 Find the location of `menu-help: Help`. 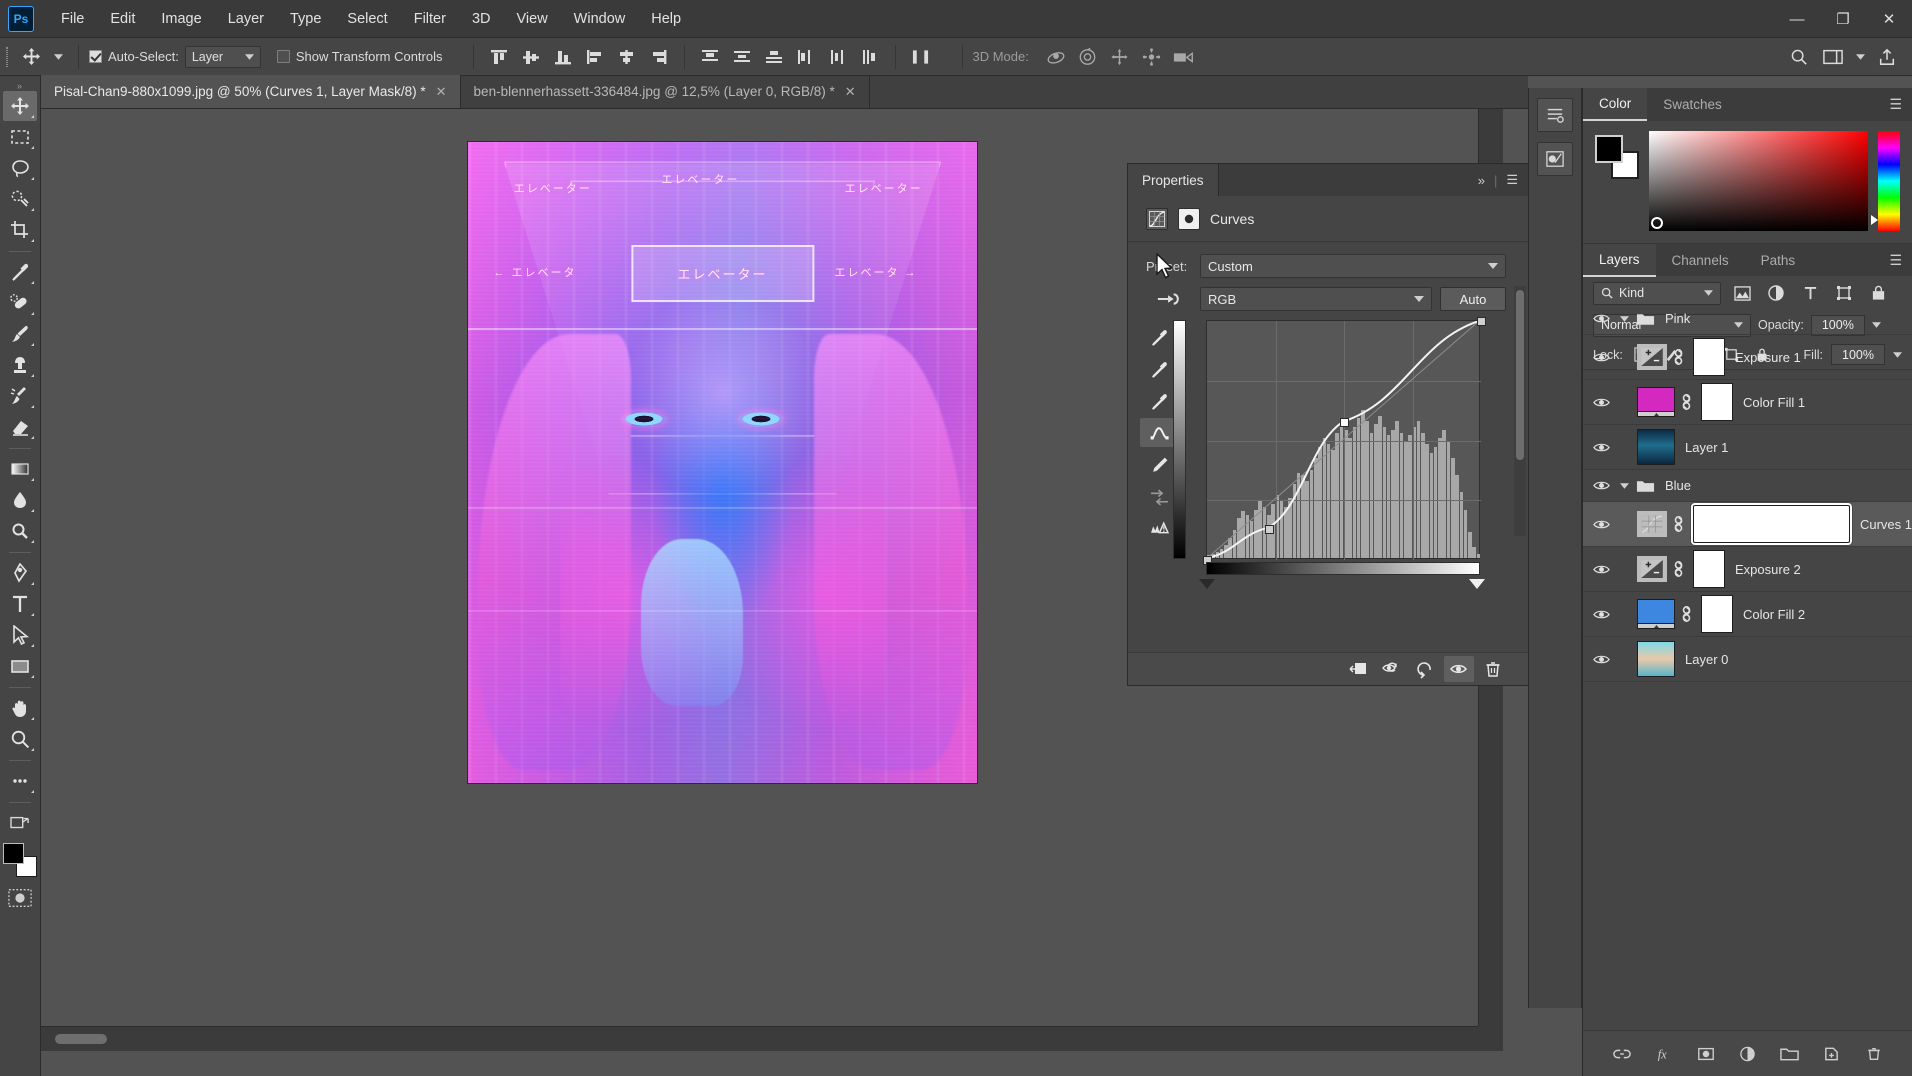

menu-help: Help is located at coordinates (666, 19).